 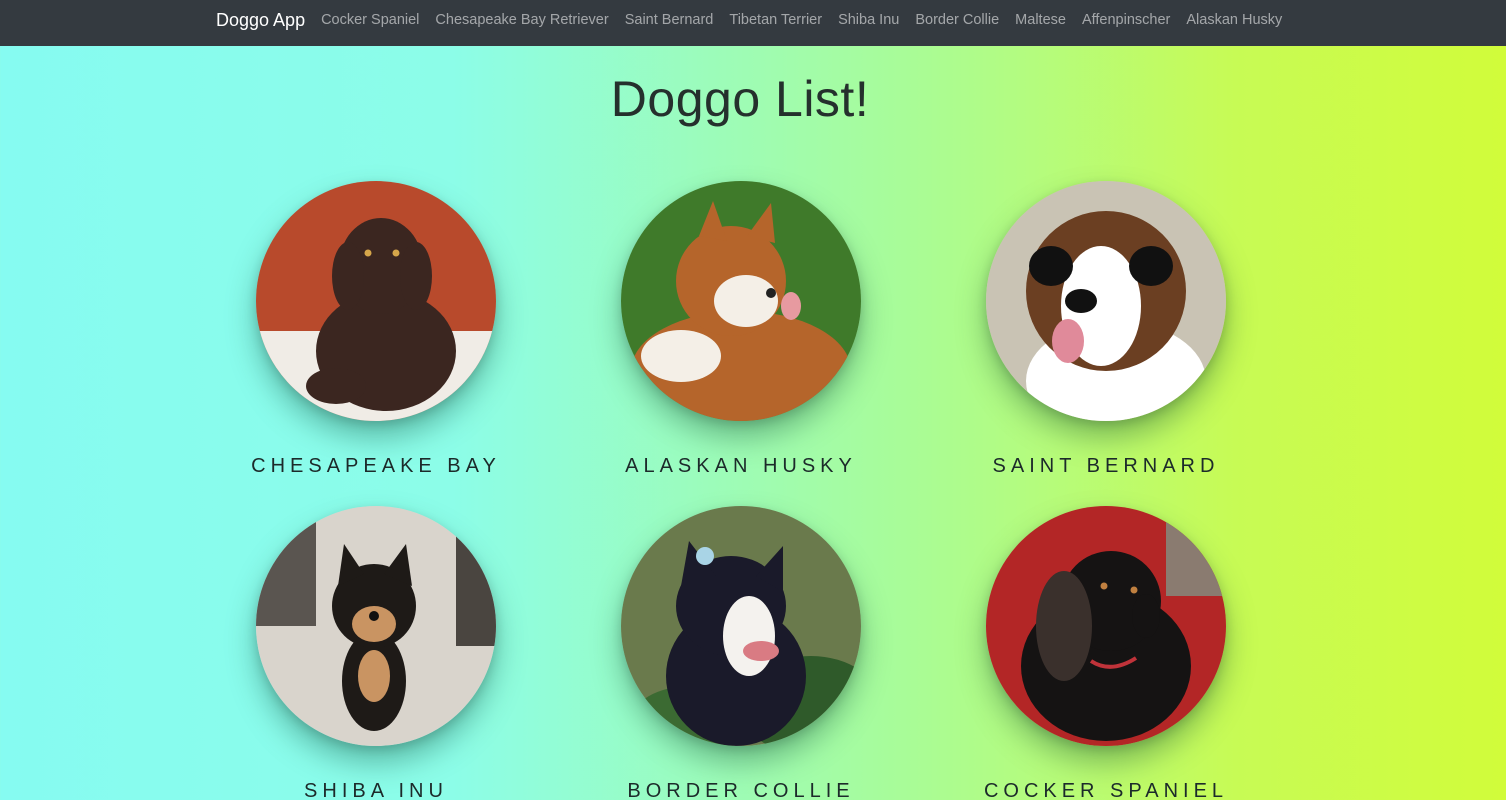 What do you see at coordinates (376, 790) in the screenshot?
I see `dog-name-label: SHIBA INU` at bounding box center [376, 790].